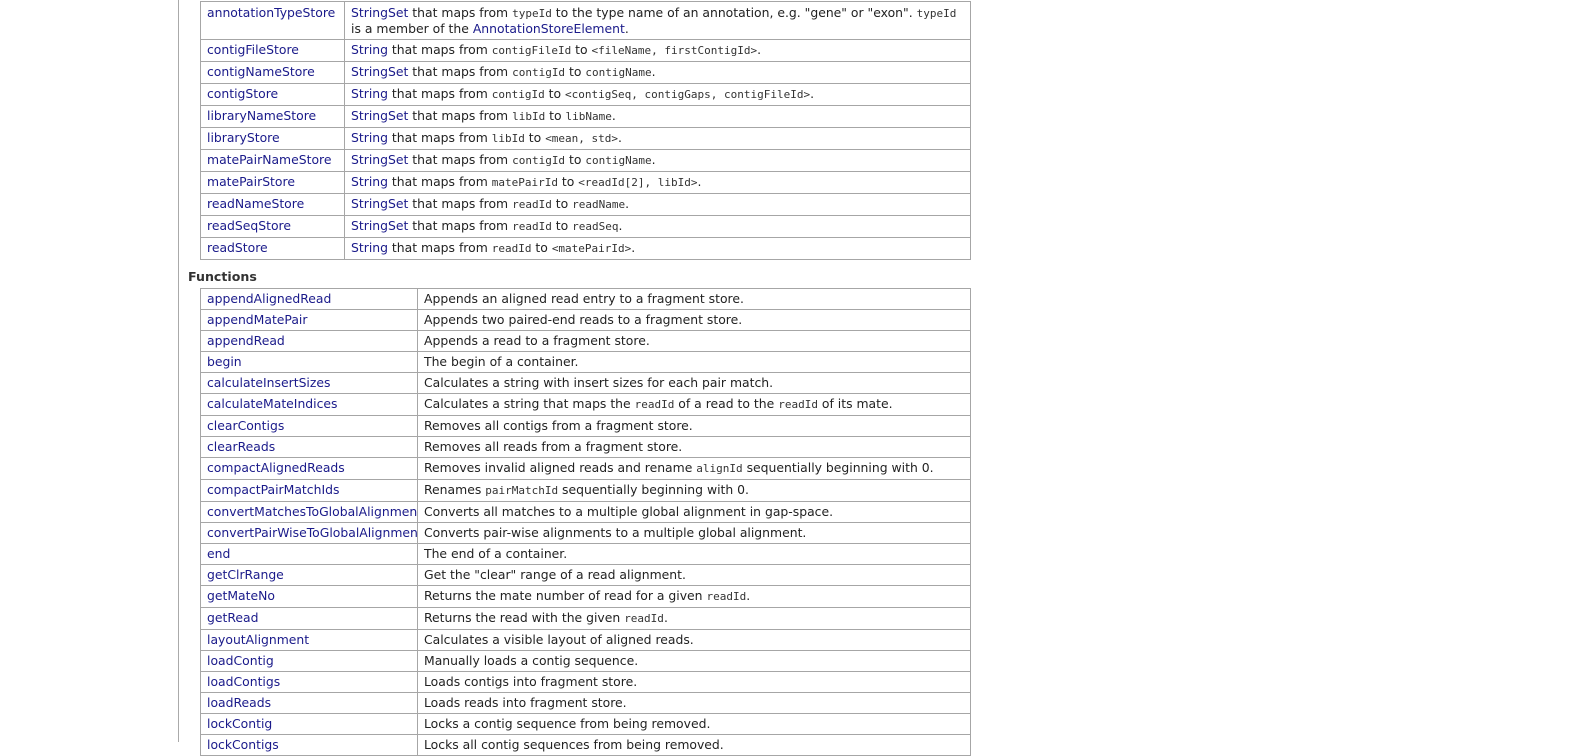 The width and height of the screenshot is (1581, 756). What do you see at coordinates (268, 382) in the screenshot?
I see `function-row-name-link: calculateInsertSizes` at bounding box center [268, 382].